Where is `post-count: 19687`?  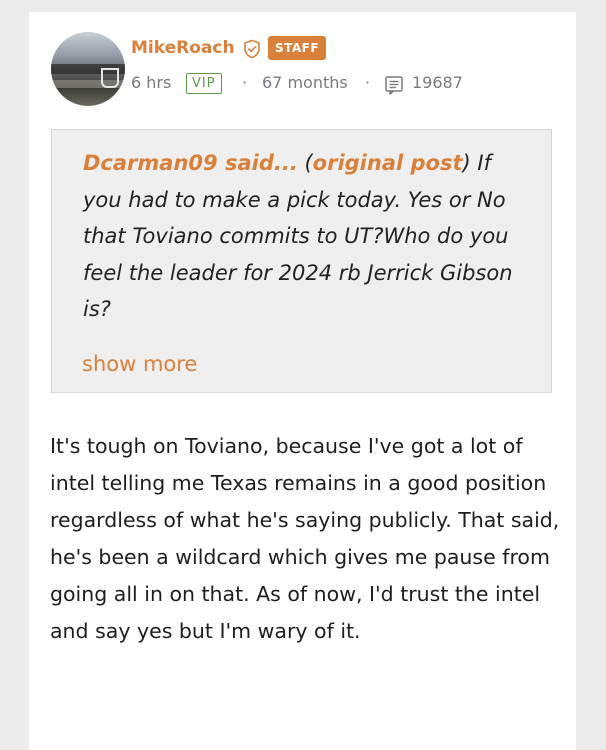
post-count: 19687 is located at coordinates (437, 82).